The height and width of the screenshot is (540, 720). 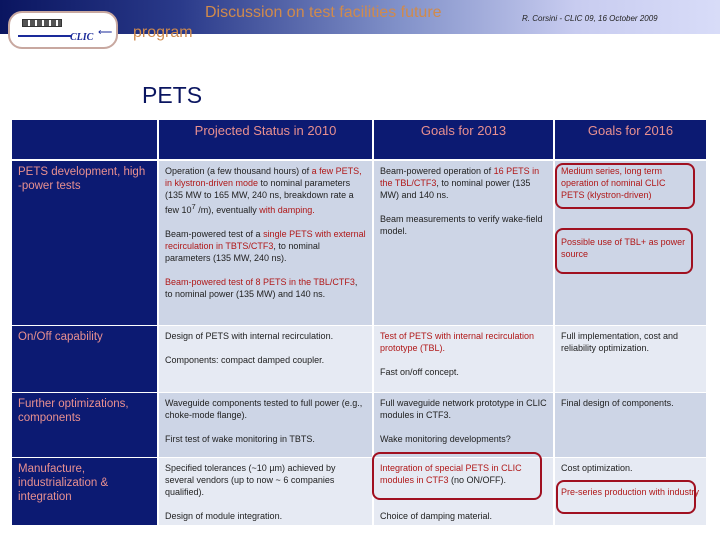 I want to click on col-header-2013: Goals for 2013, so click(x=463, y=139).